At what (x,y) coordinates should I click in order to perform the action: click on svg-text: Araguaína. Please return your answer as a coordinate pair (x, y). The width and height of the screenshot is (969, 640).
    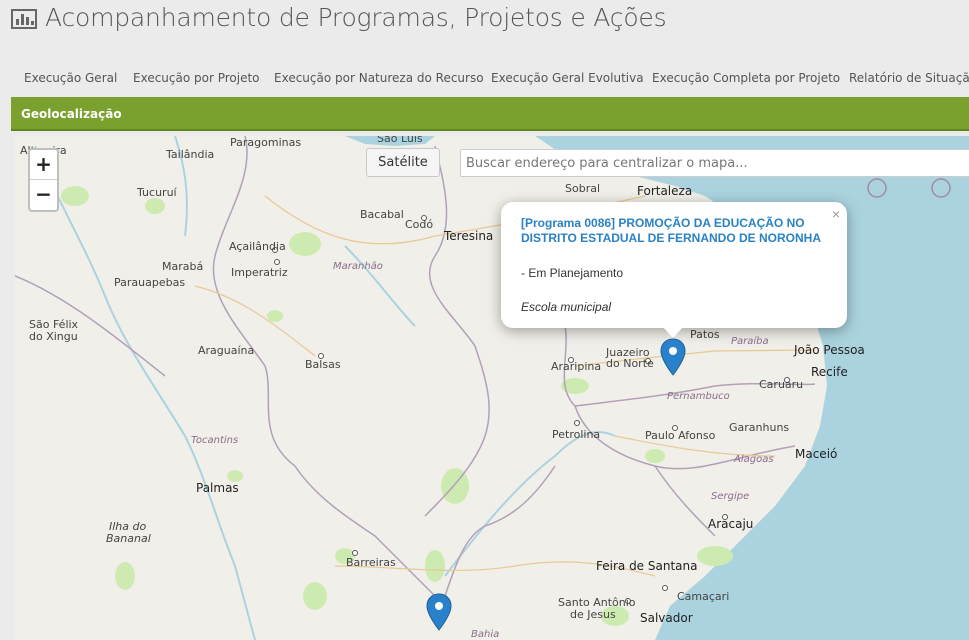
    Looking at the image, I should click on (226, 350).